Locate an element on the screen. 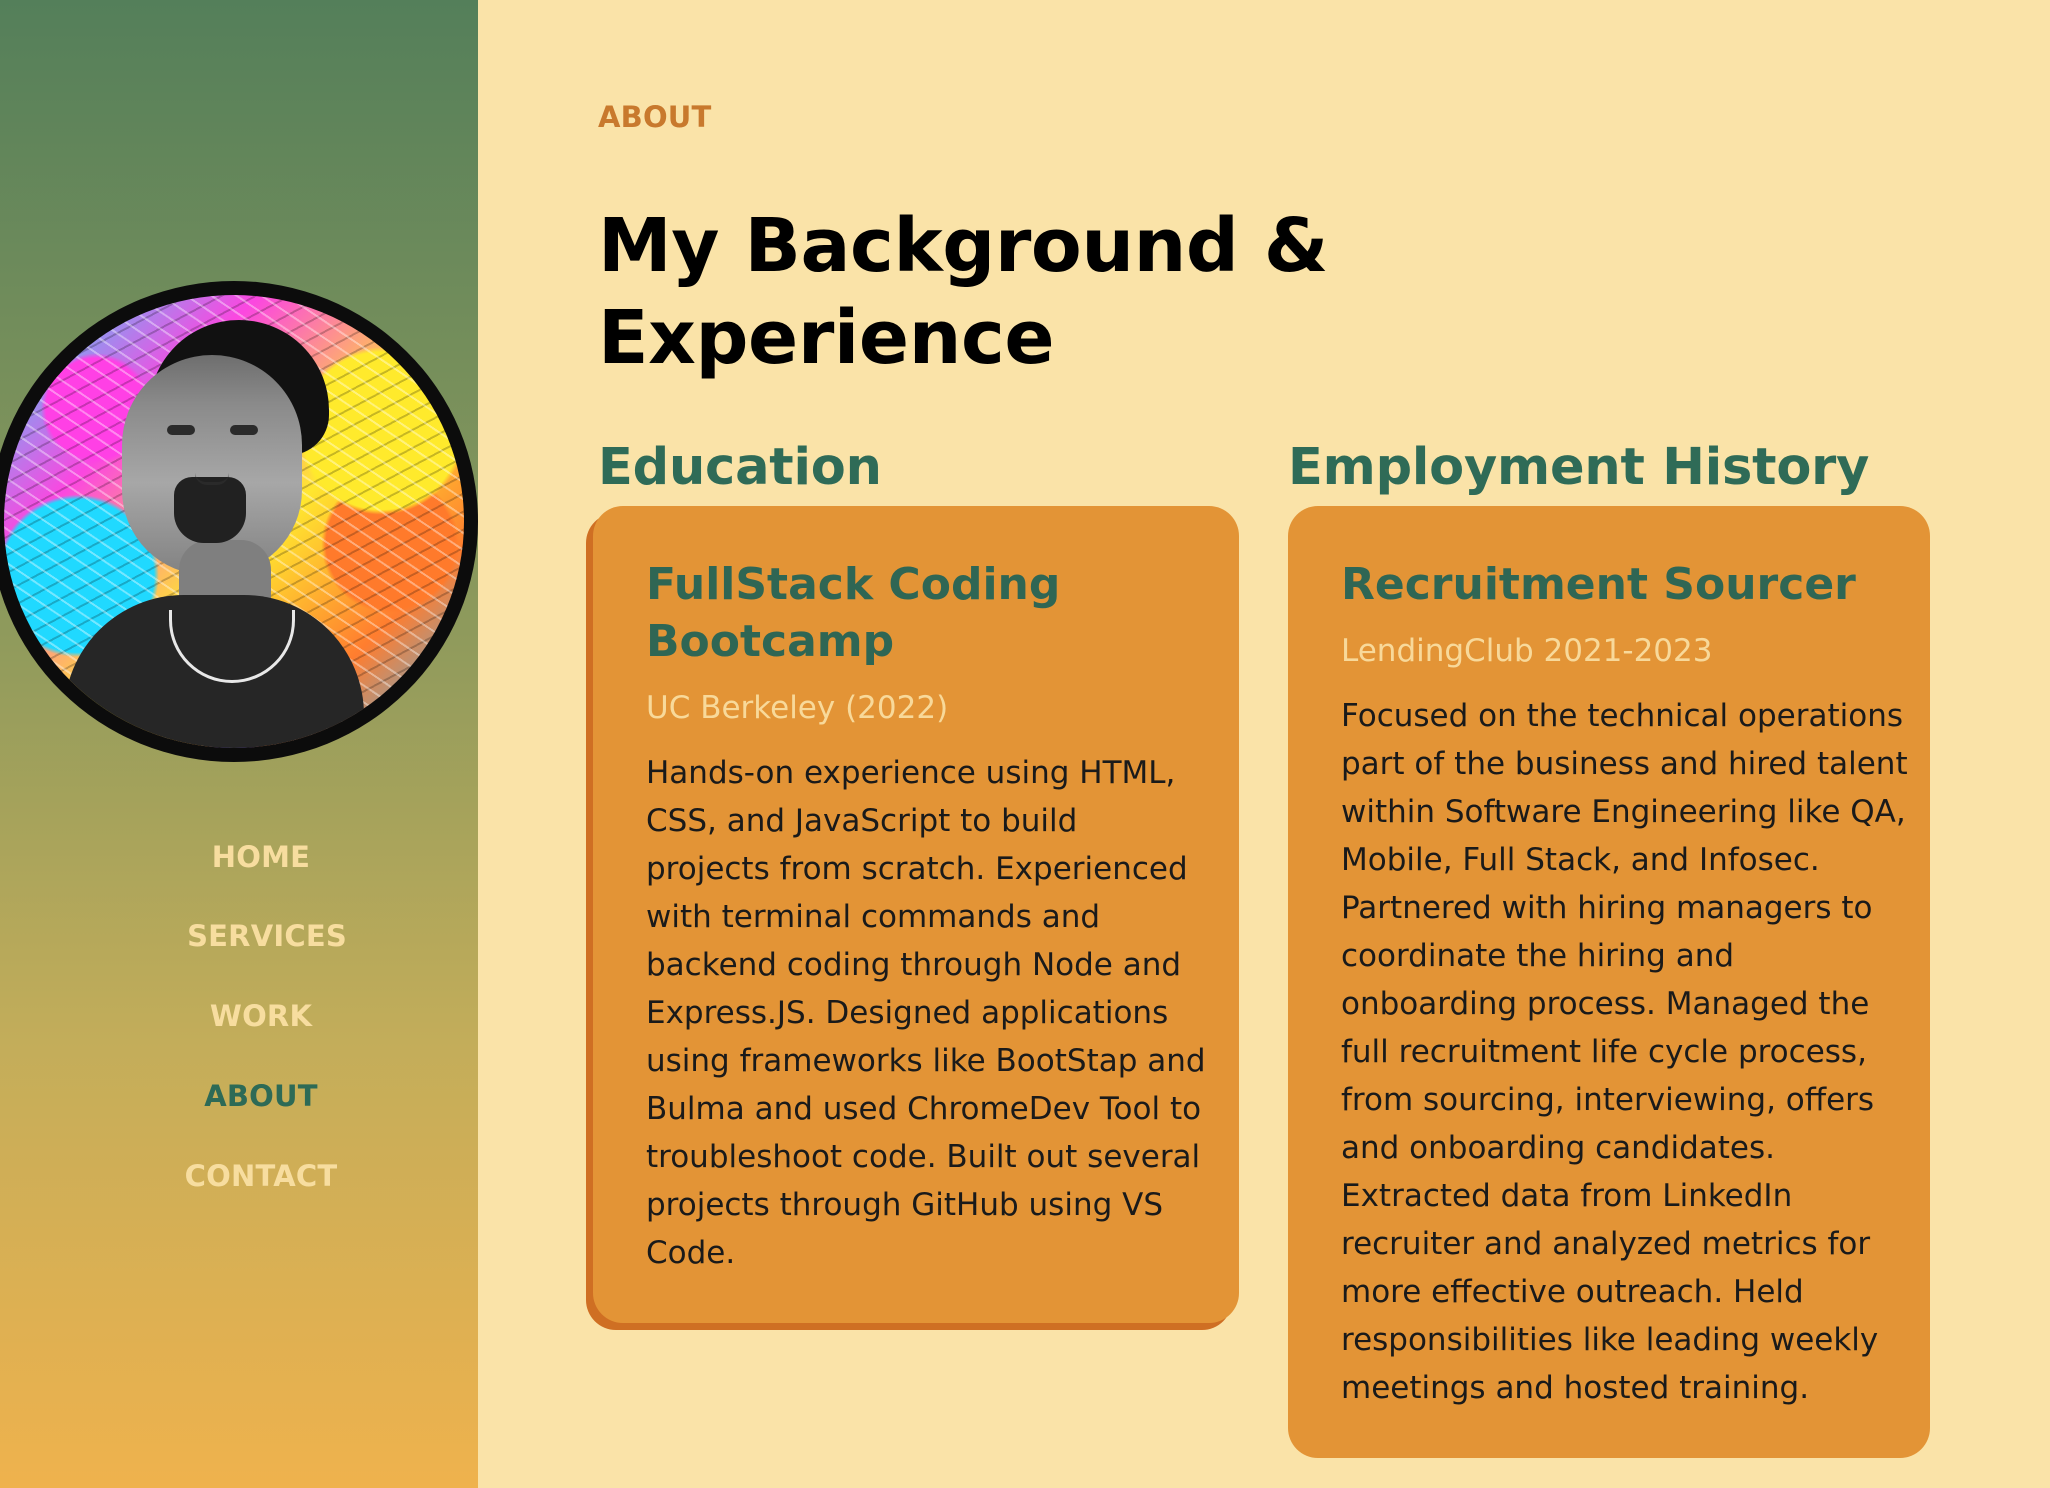  profile-photo-image is located at coordinates (234, 521).